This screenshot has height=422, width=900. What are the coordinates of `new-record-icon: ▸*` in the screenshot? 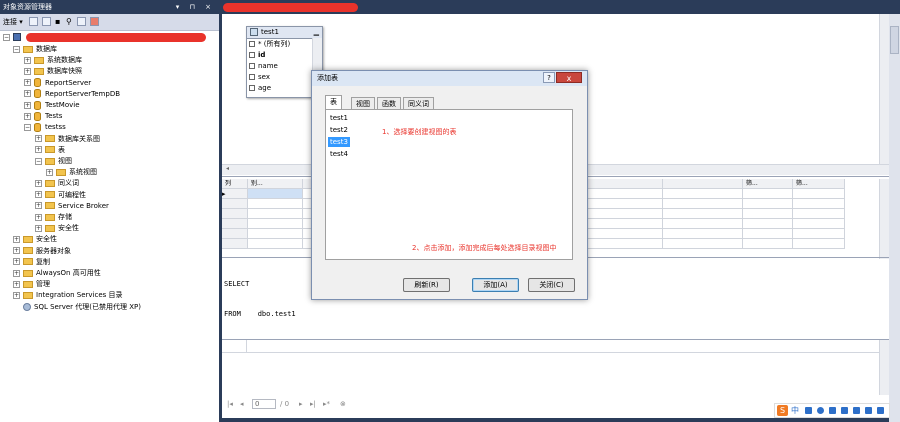 It's located at (326, 404).